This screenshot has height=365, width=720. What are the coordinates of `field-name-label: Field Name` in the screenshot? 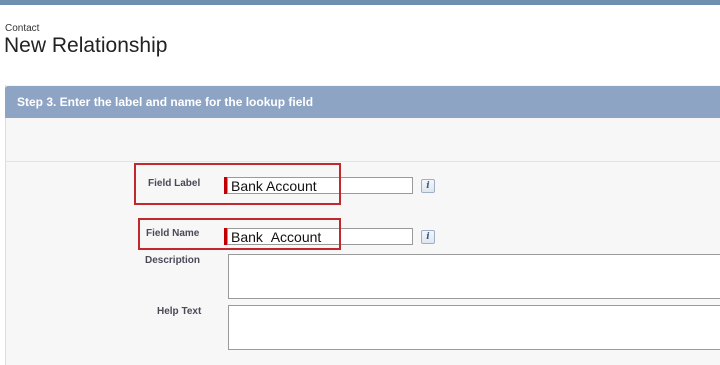 It's located at (173, 233).